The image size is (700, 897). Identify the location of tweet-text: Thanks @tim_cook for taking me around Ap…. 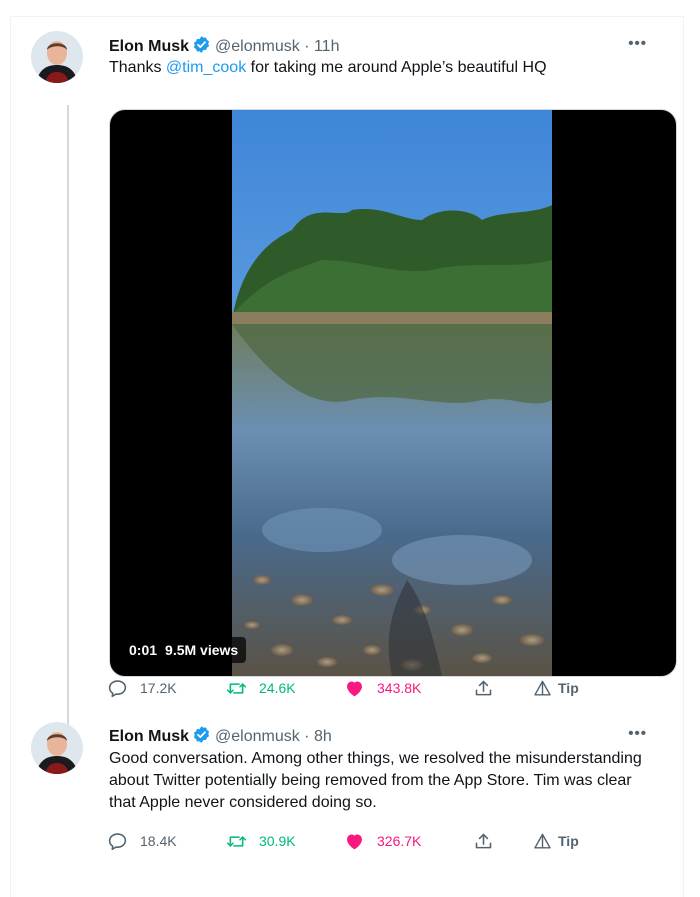
(389, 68).